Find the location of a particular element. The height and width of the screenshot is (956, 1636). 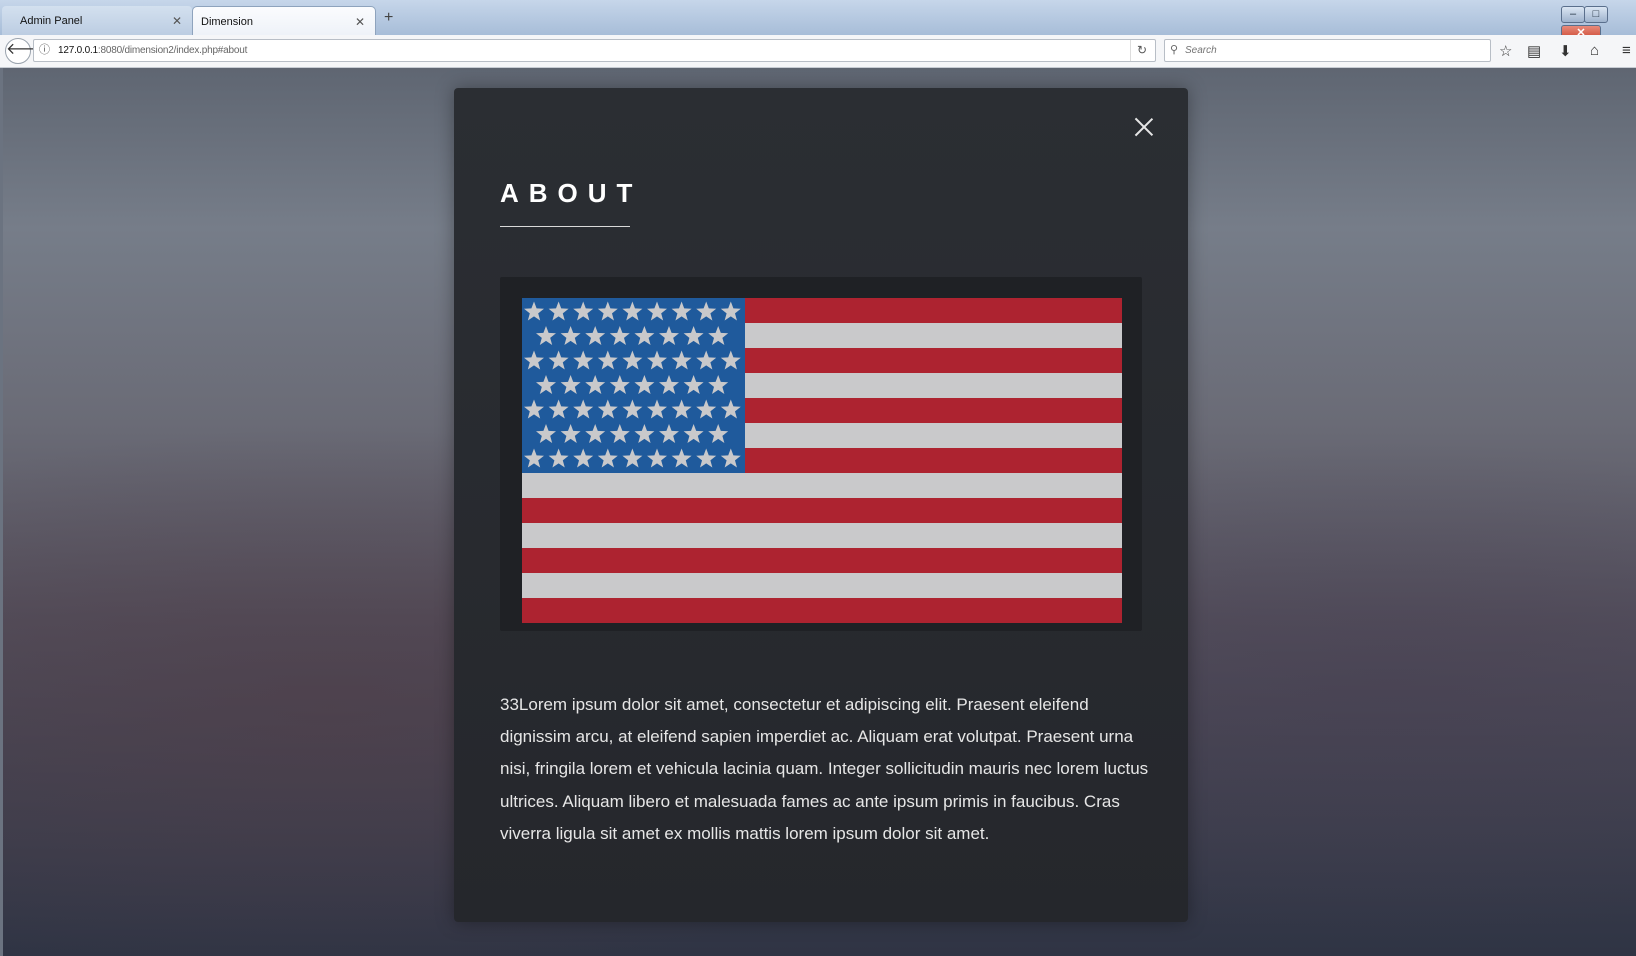

home-icon: ⌂ is located at coordinates (1594, 50).